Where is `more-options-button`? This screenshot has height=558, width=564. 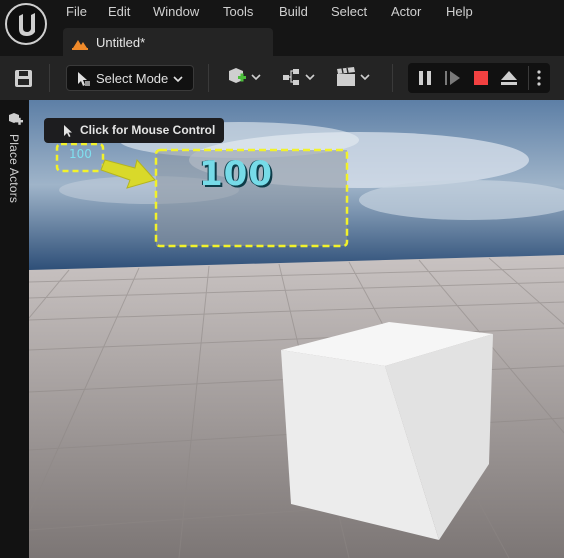
more-options-button is located at coordinates (539, 78).